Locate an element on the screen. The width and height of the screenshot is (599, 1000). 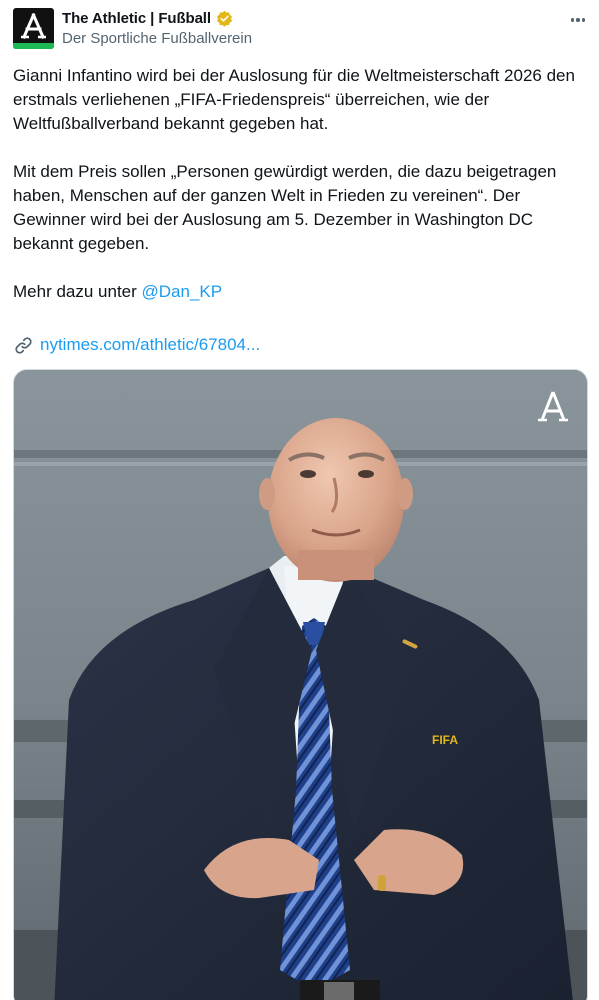
link-icon is located at coordinates (23, 345).